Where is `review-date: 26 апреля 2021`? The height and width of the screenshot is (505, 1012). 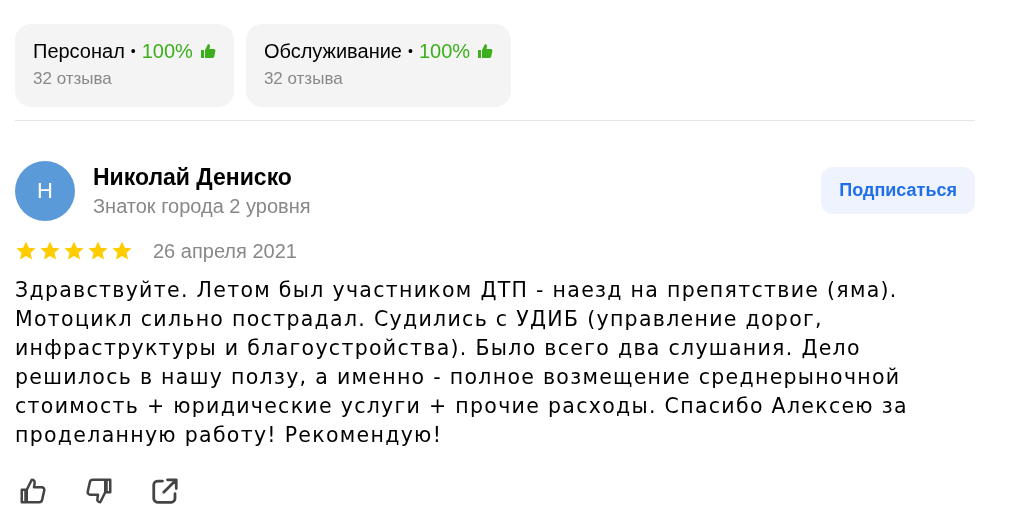
review-date: 26 апреля 2021 is located at coordinates (225, 251).